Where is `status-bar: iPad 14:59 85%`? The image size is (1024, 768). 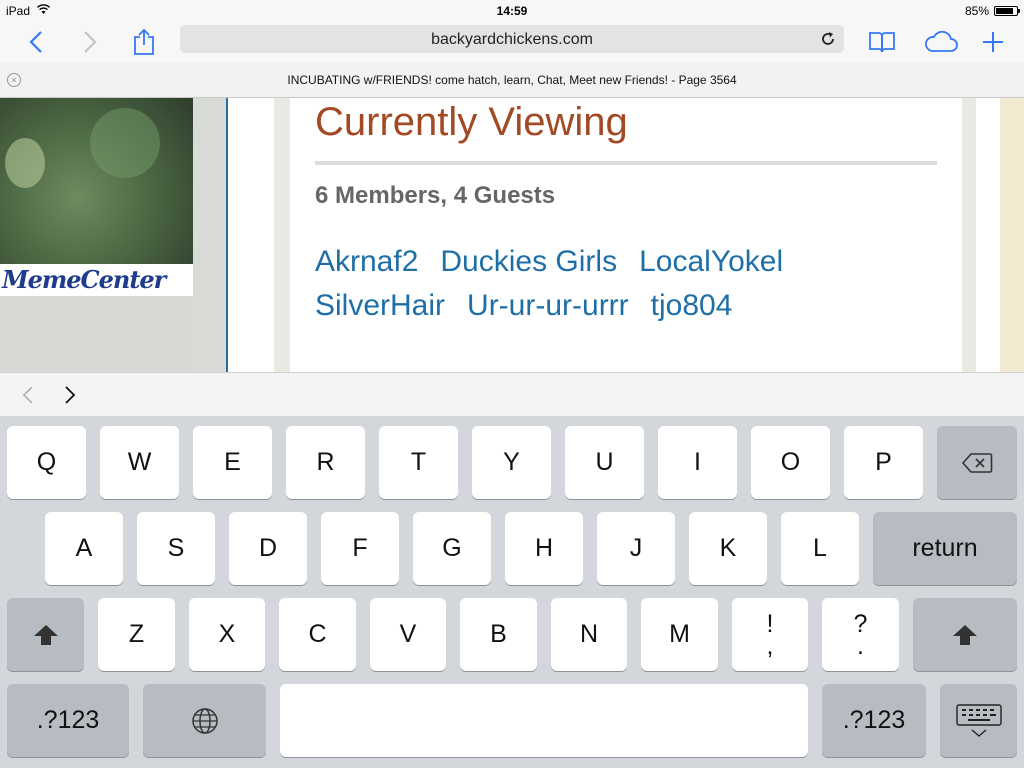
status-bar: iPad 14:59 85% is located at coordinates (512, 11).